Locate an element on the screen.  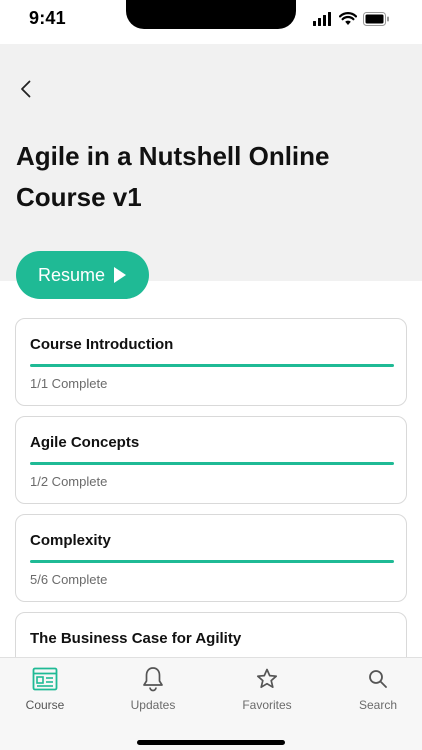
status-time: 9:41 is located at coordinates (47, 18).